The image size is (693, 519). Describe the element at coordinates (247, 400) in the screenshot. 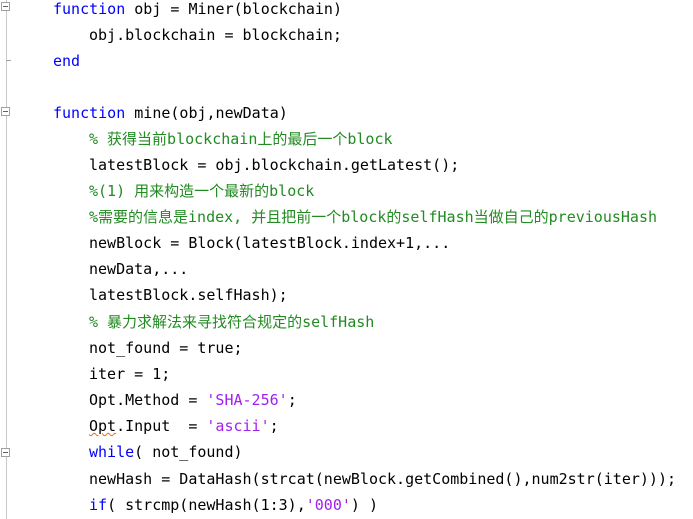

I see `string-token: 'SHA-256'` at that location.